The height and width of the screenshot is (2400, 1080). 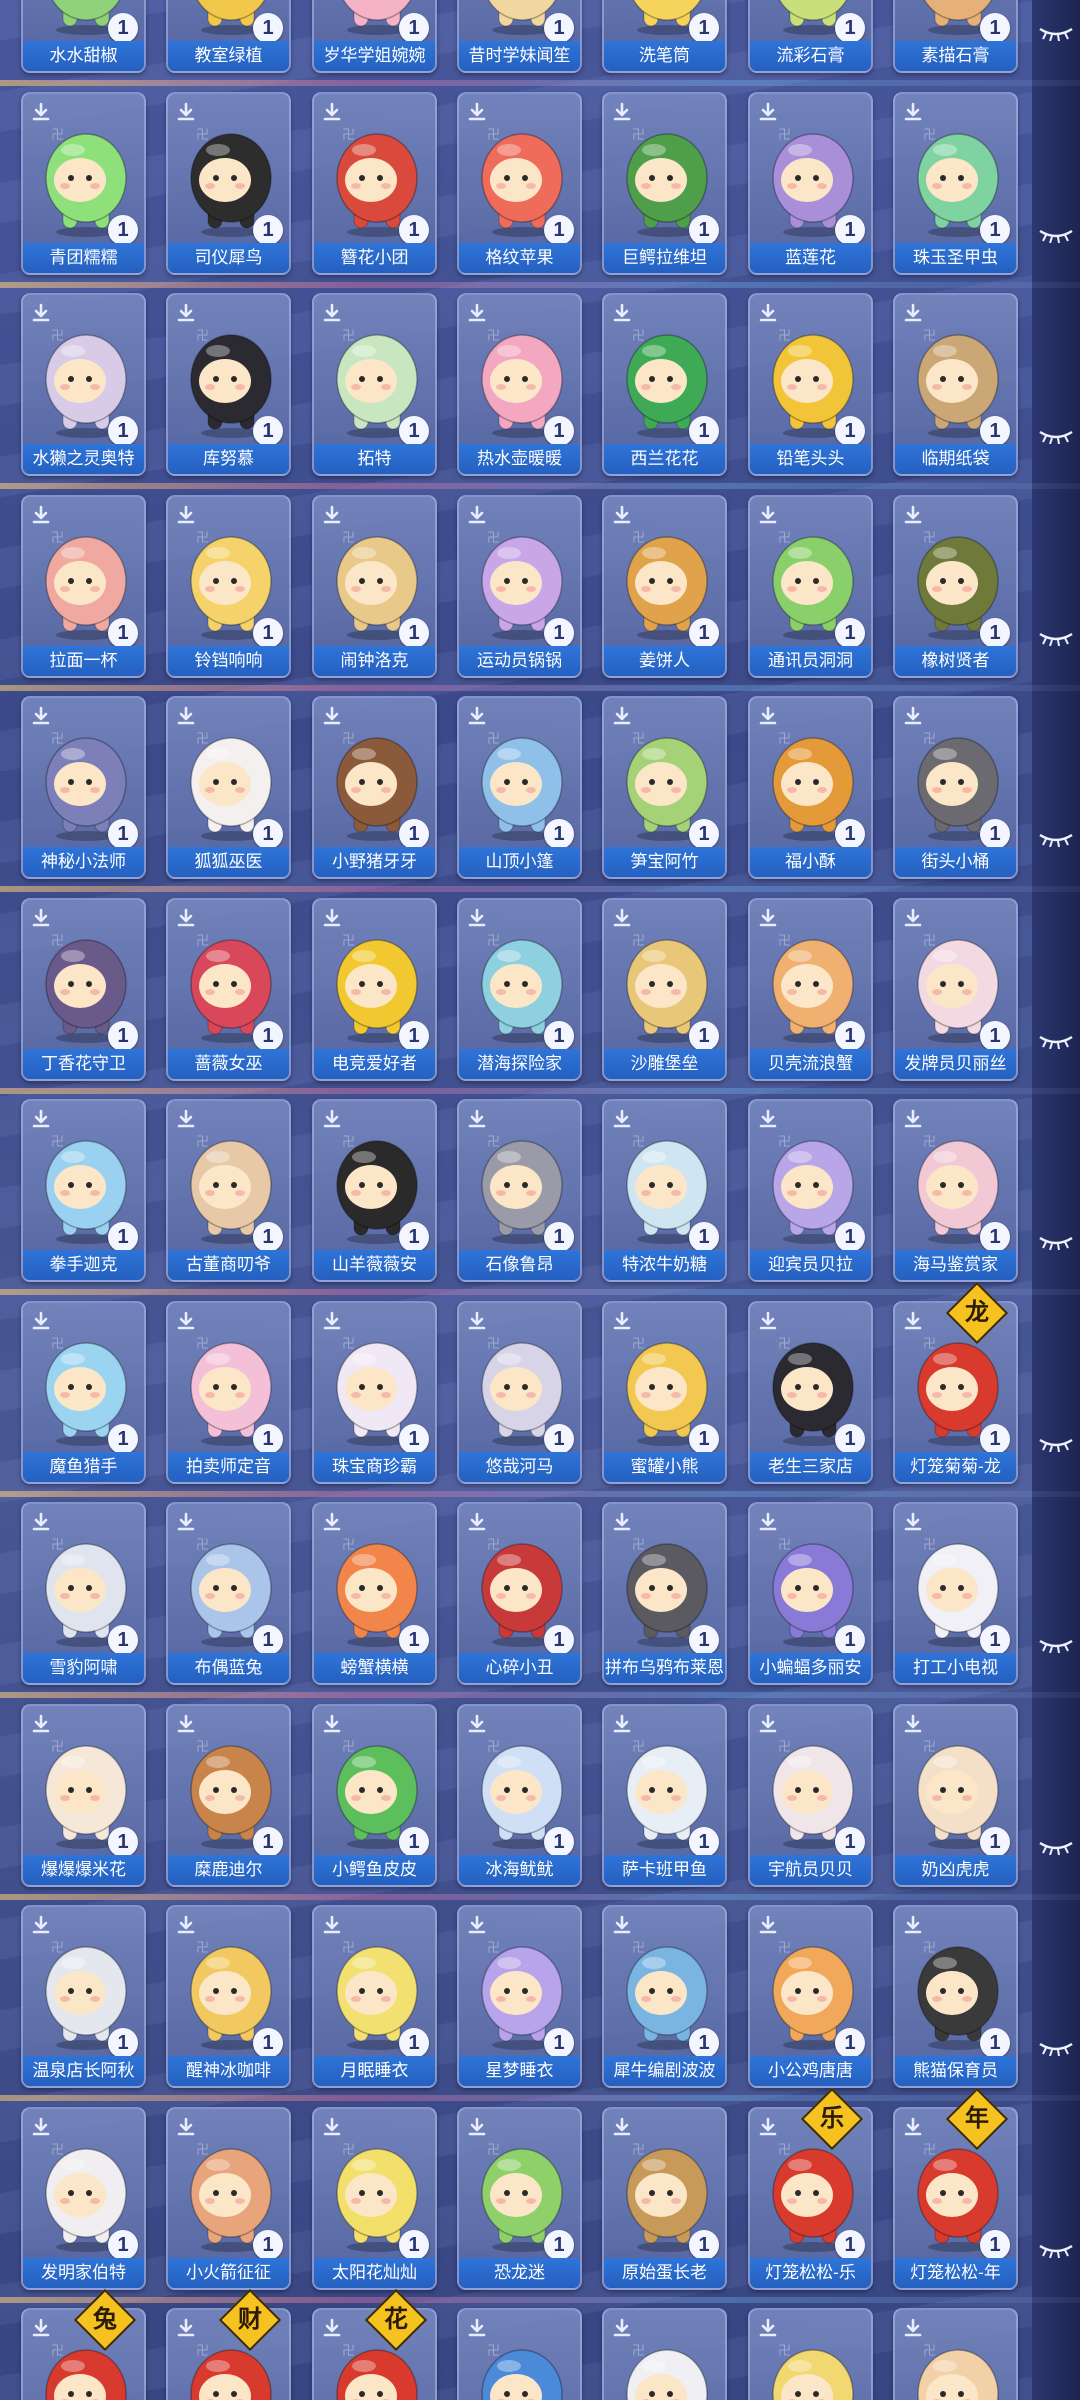 What do you see at coordinates (83, 384) in the screenshot?
I see `character-card: 卍 1 水獭之灵奥特` at bounding box center [83, 384].